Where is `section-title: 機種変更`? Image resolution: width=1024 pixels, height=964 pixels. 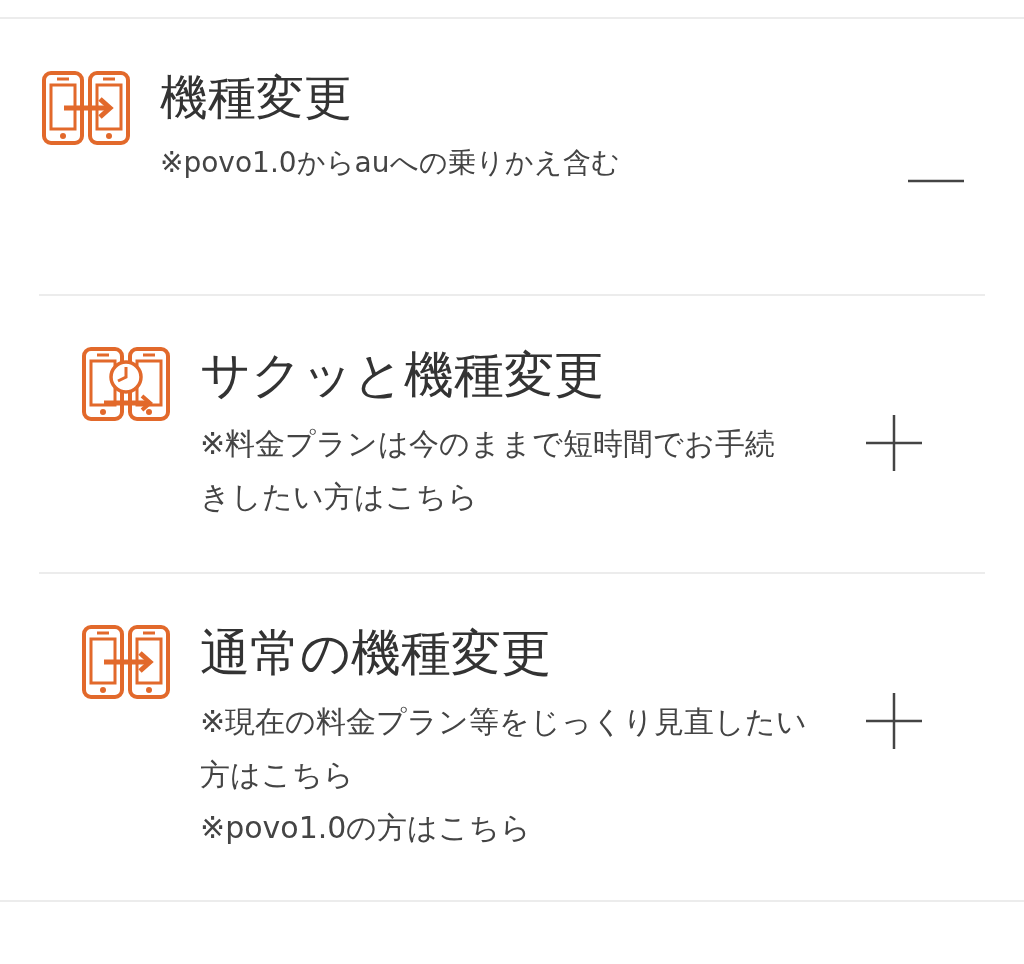 section-title: 機種変更 is located at coordinates (256, 98).